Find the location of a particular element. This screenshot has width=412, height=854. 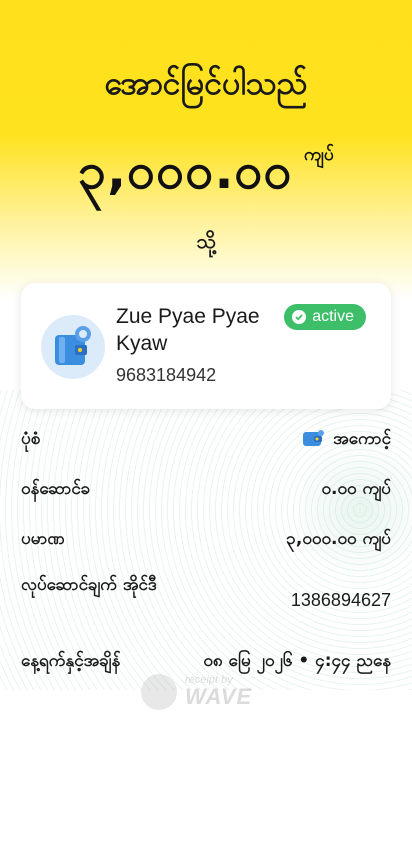

datetime-label: နေ့ရက်နှင့်အချိန် is located at coordinates (71, 661).